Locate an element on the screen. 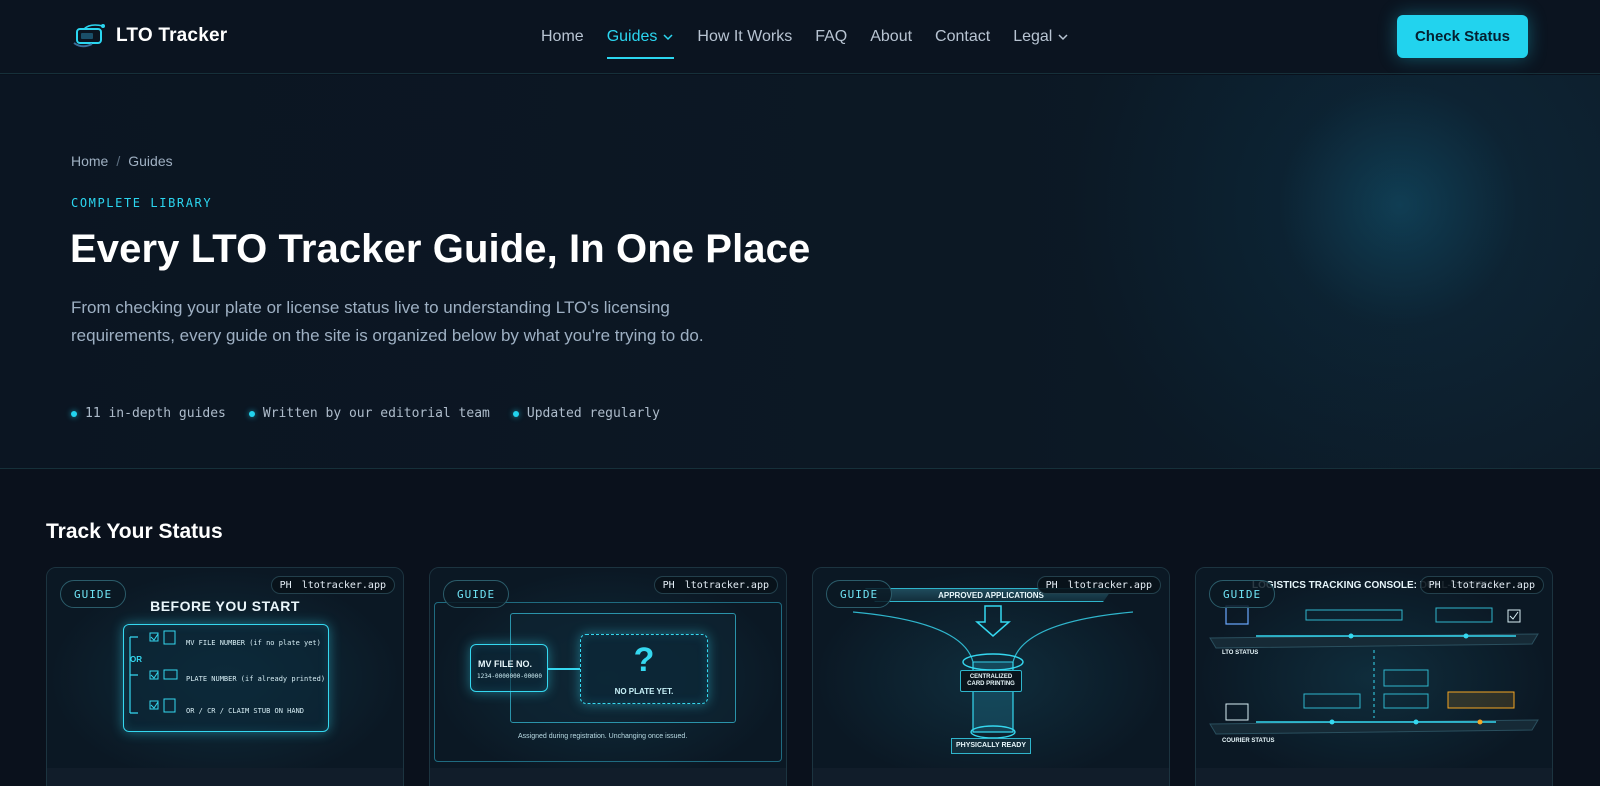  stat-editorial: Written by our editorial team is located at coordinates (369, 413).